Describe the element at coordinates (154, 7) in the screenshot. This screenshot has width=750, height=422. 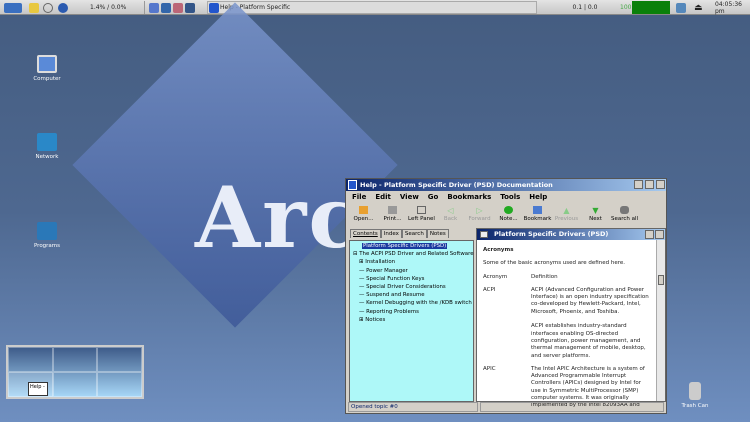
I see `window-list-icon` at that location.